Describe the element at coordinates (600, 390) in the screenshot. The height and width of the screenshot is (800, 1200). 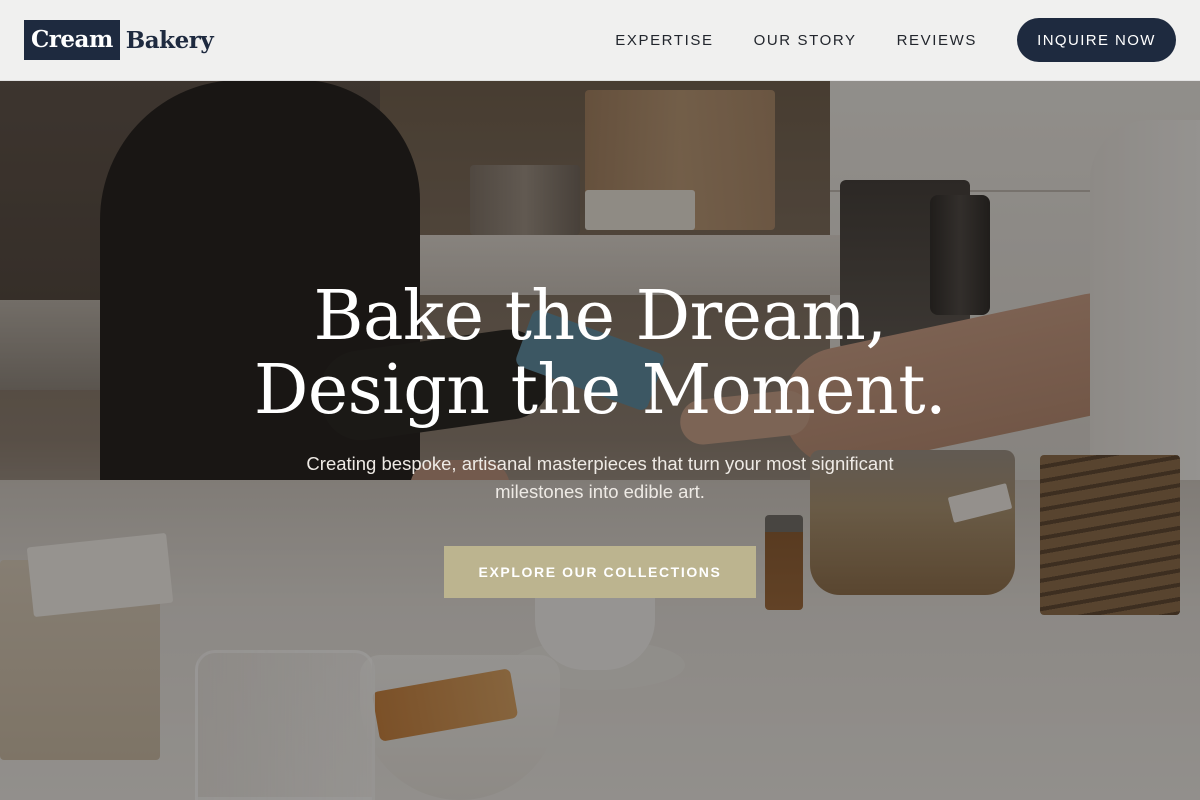
I see `headline-line-2: Design the Moment.` at that location.